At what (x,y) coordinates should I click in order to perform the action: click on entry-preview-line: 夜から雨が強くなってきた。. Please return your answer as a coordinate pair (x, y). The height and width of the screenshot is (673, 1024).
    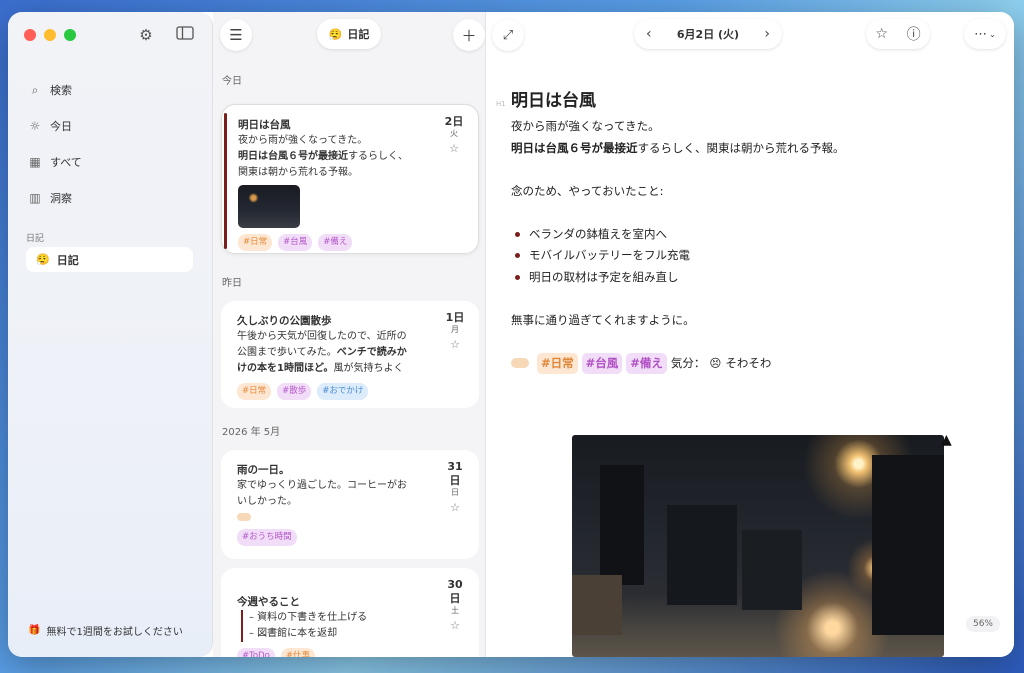
    Looking at the image, I should click on (303, 140).